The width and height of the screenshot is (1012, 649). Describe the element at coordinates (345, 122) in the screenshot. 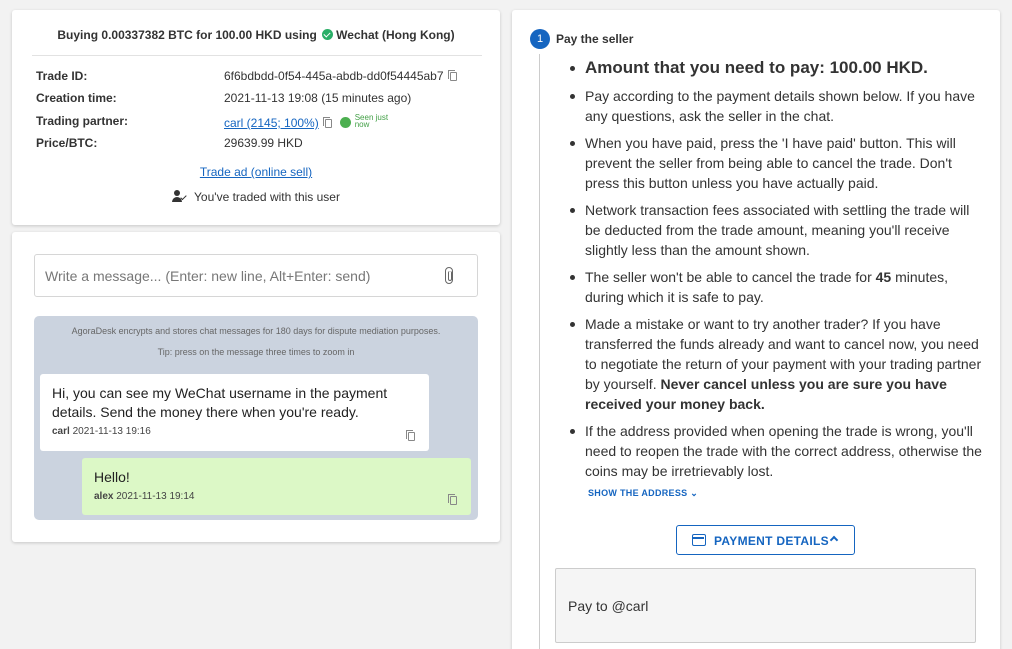

I see `online-status-icon` at that location.